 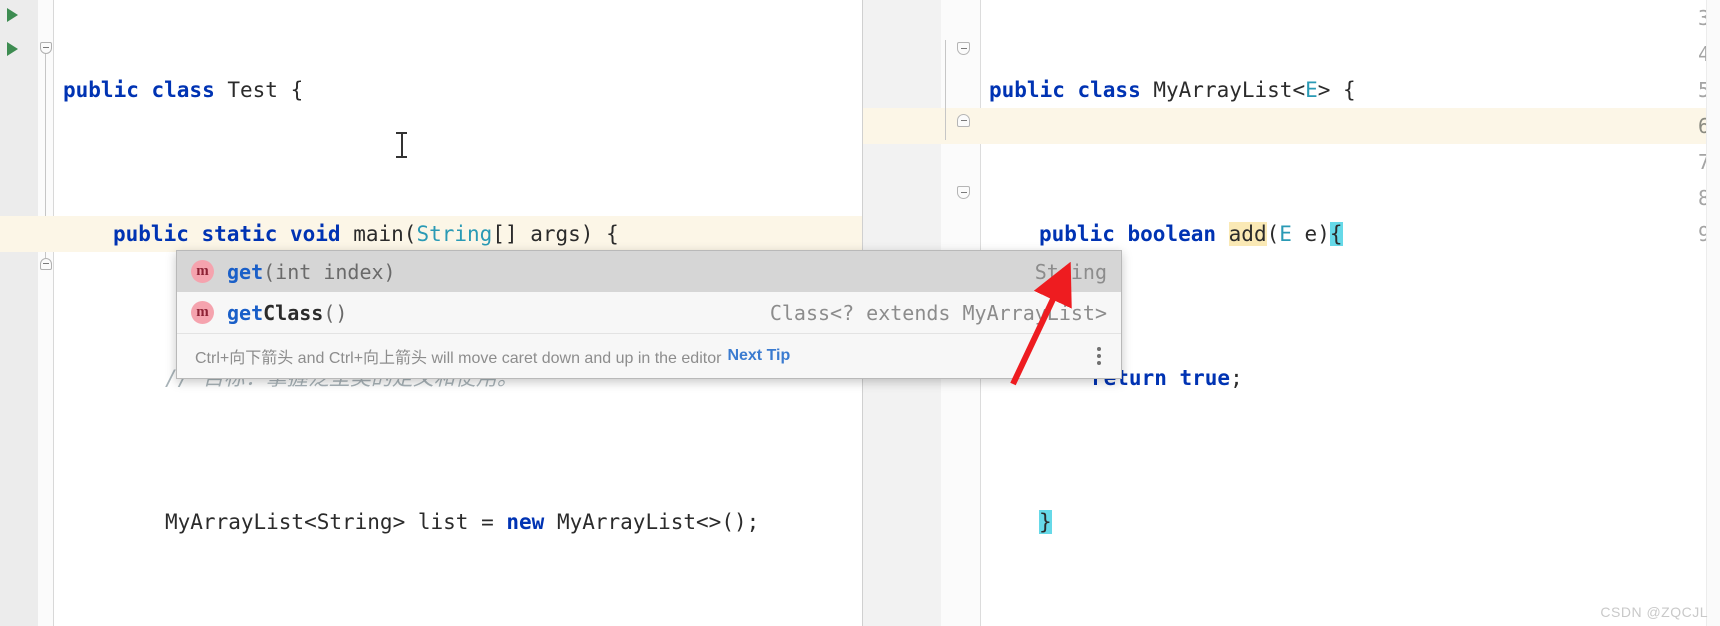 What do you see at coordinates (758, 356) in the screenshot?
I see `next-tip-link: Next Tip` at bounding box center [758, 356].